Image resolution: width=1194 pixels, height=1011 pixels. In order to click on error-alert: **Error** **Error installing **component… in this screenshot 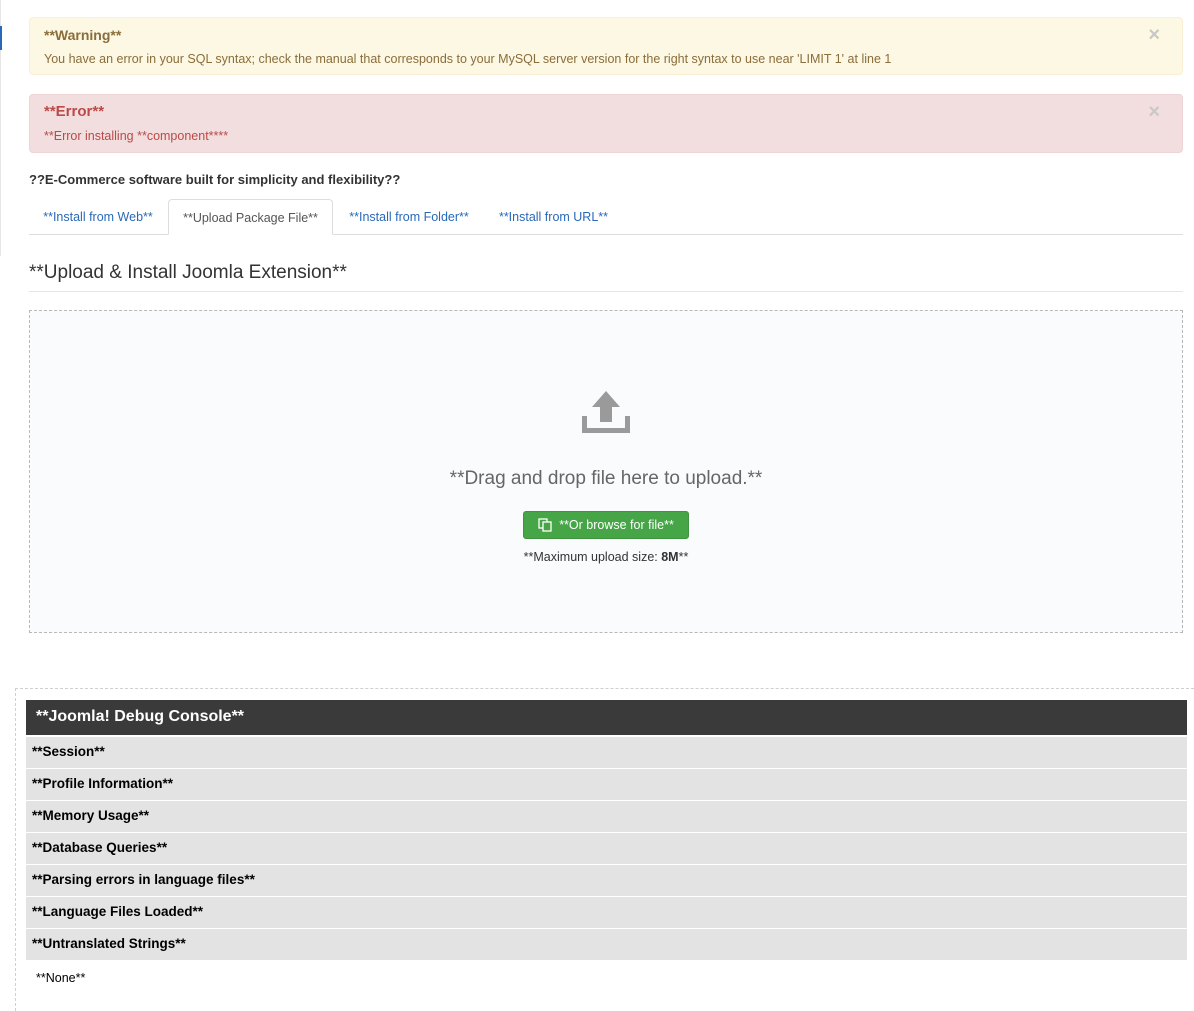, I will do `click(606, 123)`.